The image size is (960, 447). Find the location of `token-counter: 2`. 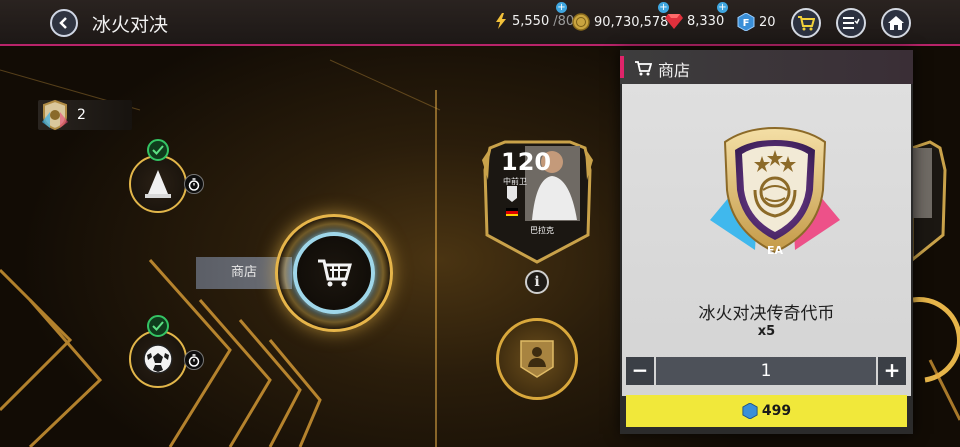

token-counter: 2 is located at coordinates (85, 115).